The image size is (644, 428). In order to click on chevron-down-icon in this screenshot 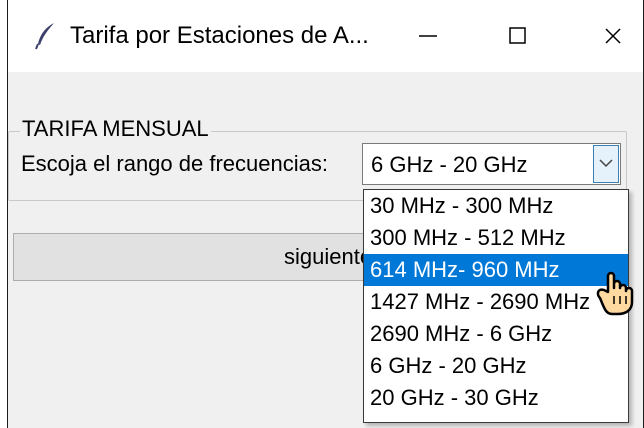, I will do `click(606, 164)`.